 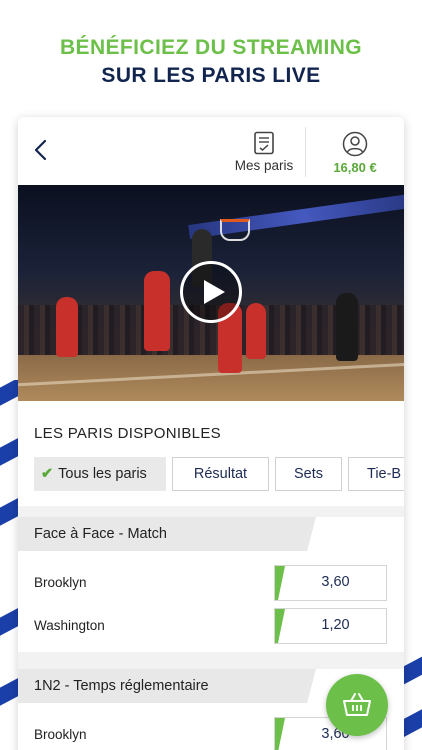 I want to click on odd-value: 1,20, so click(x=335, y=625).